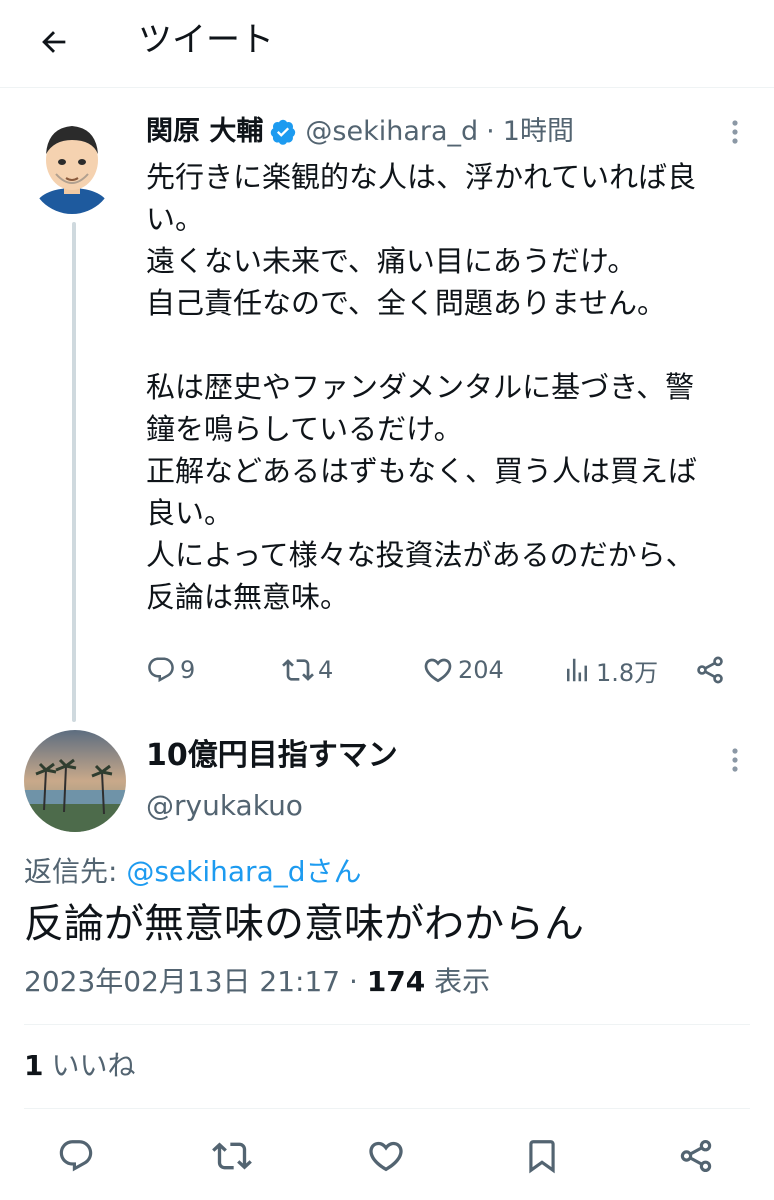  I want to click on replying-to-mention: @sekihara_dさん, so click(243, 871).